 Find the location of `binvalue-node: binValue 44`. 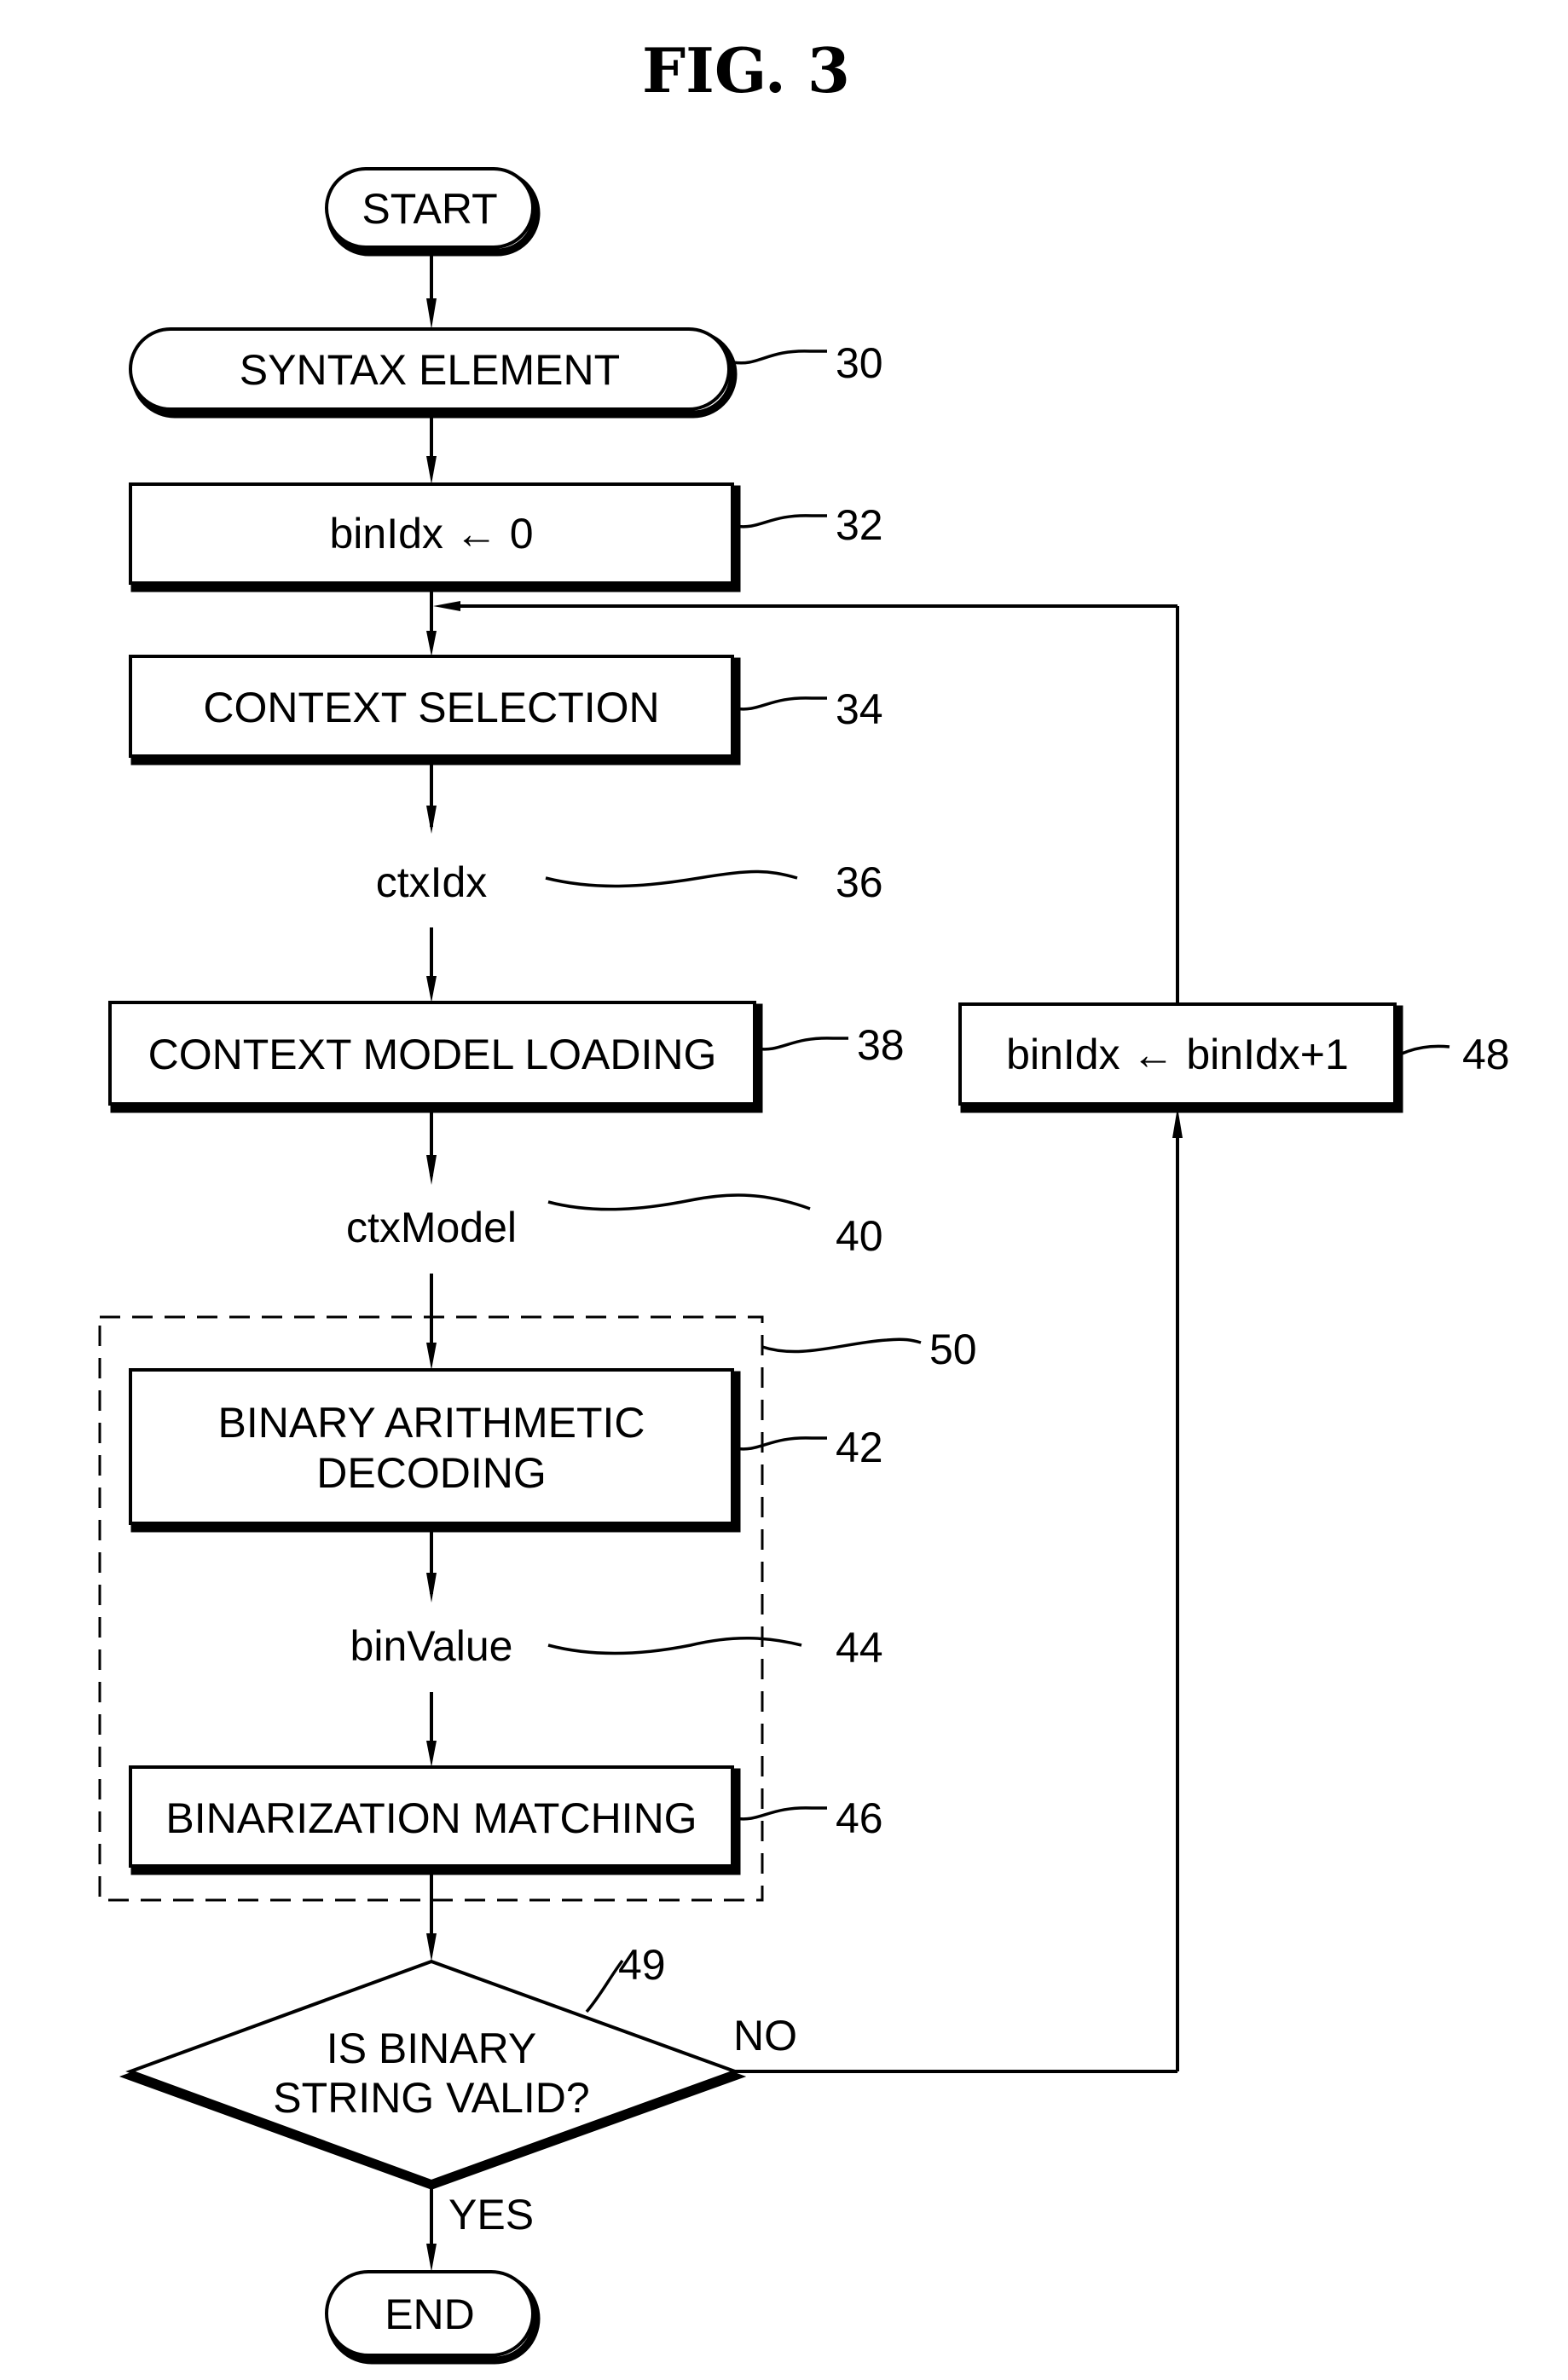

binvalue-node: binValue 44 is located at coordinates (617, 1647).